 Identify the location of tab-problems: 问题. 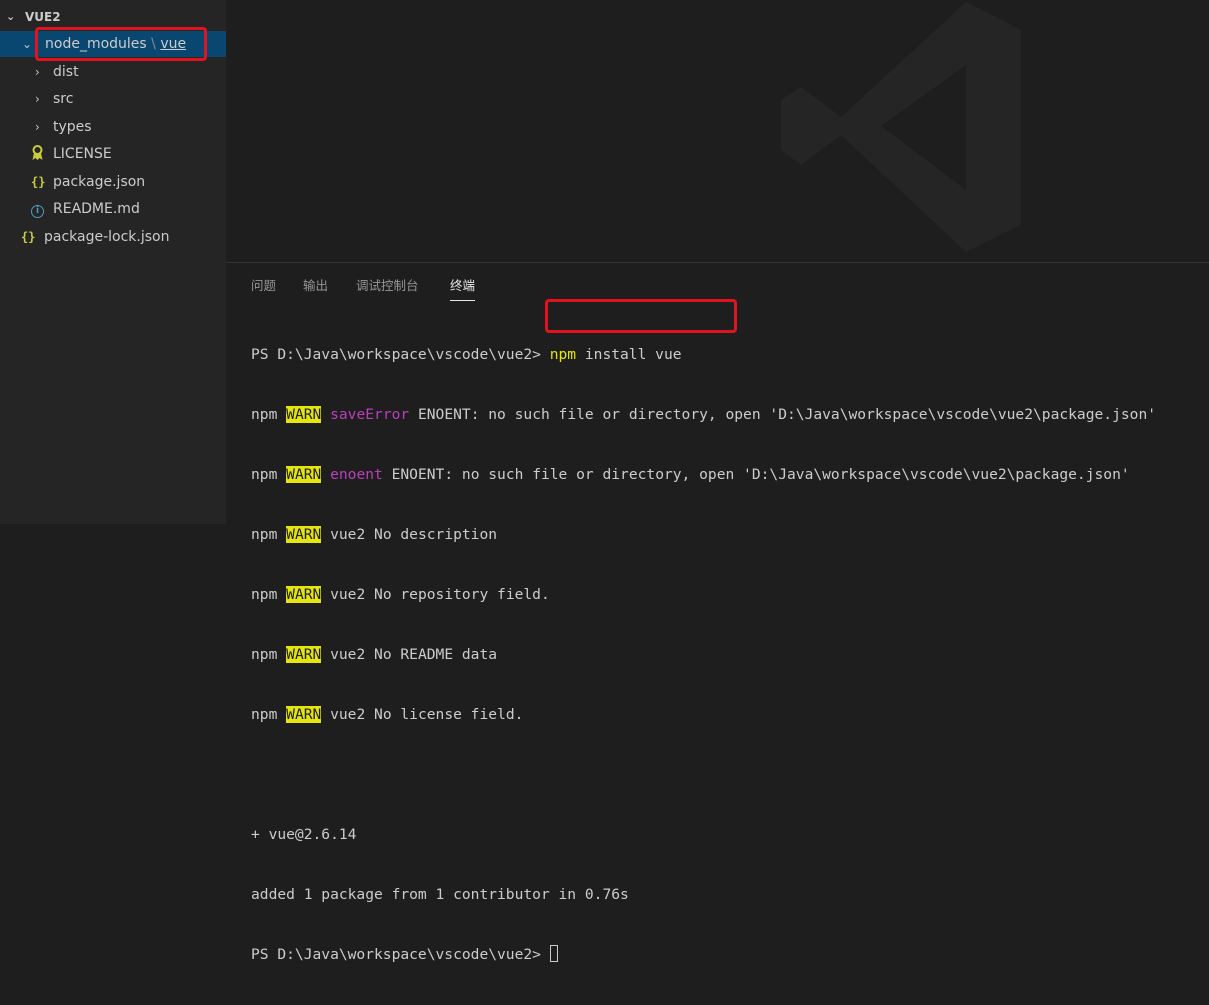
(263, 288).